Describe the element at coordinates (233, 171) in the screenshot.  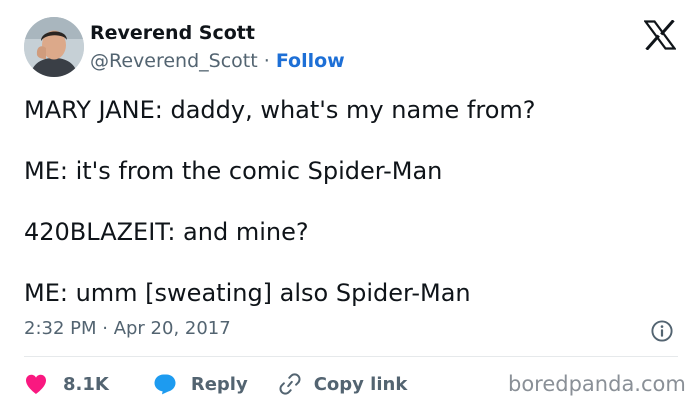
I see `tweet-line: ME: it's from the comic Spider-Man` at that location.